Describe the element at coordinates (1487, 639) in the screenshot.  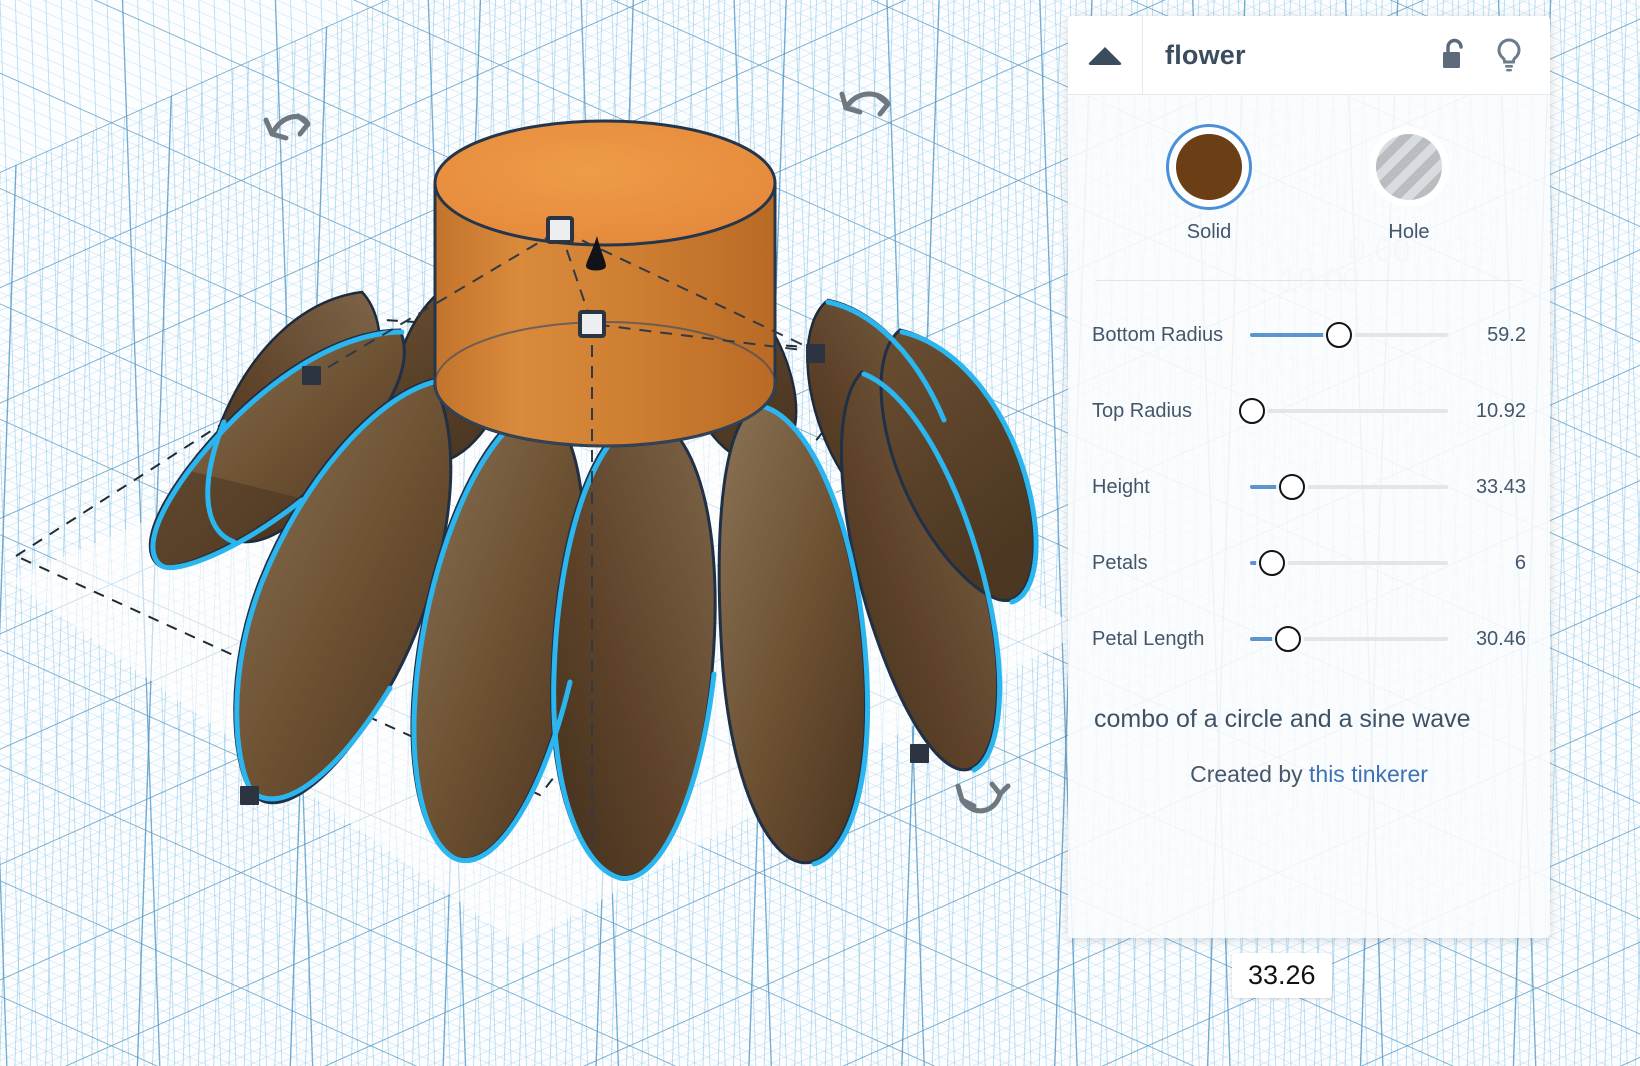
I see `slider-value-petal-length: 30.46` at that location.